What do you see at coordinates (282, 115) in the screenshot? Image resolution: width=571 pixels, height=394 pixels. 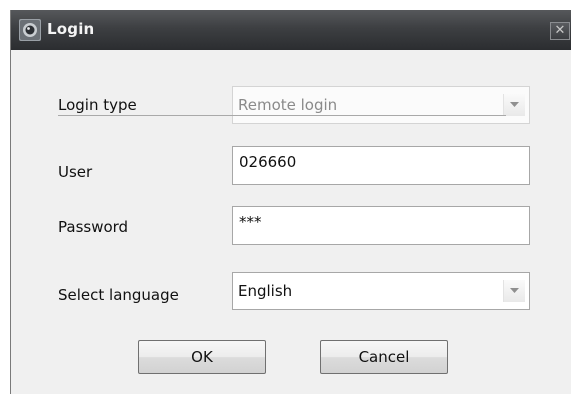 I see `divider` at bounding box center [282, 115].